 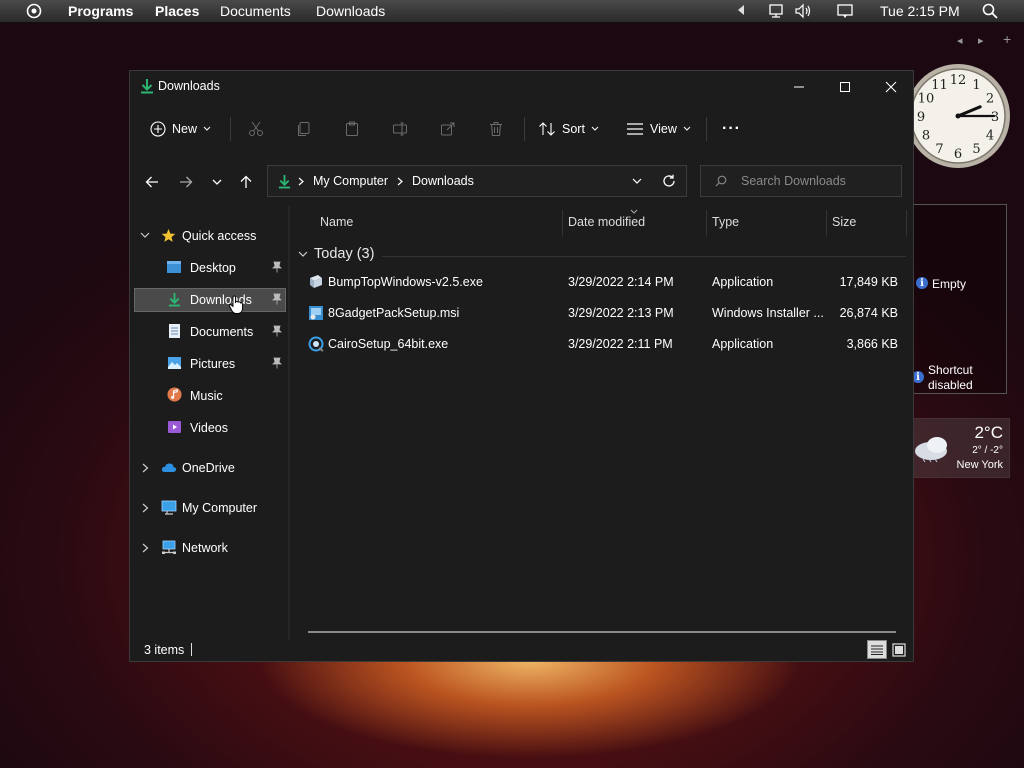 I want to click on view-button: View, so click(x=658, y=129).